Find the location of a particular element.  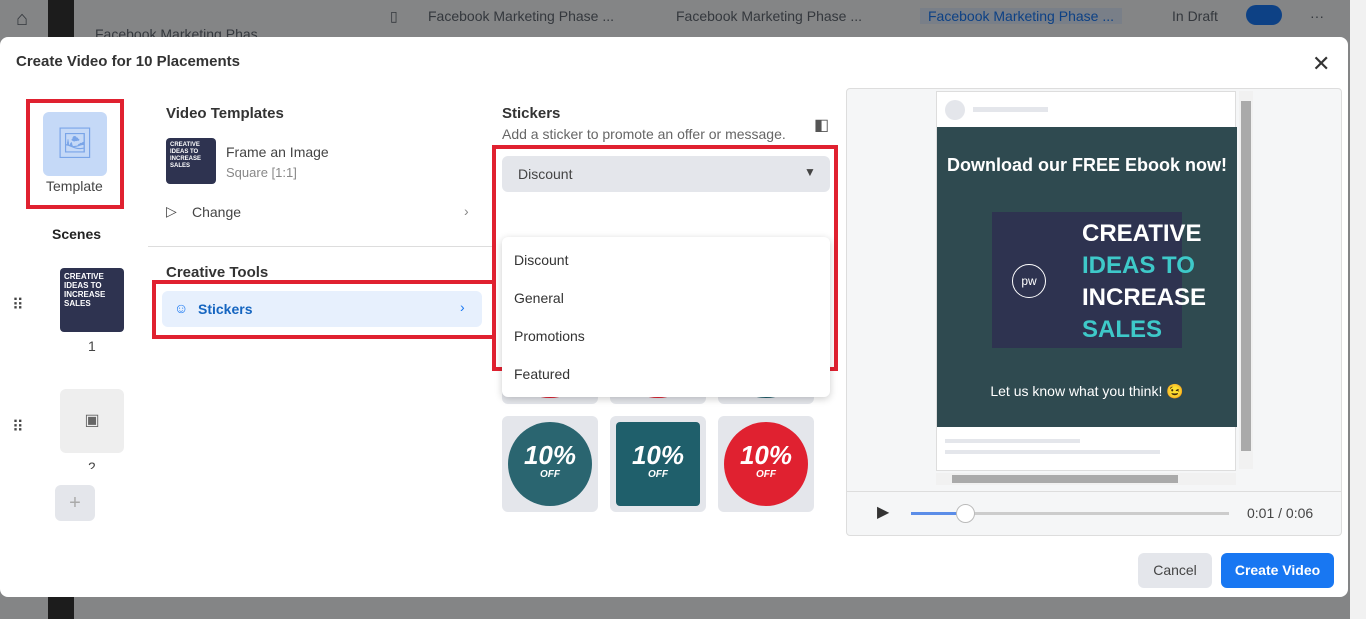

avatar is located at coordinates (955, 110).